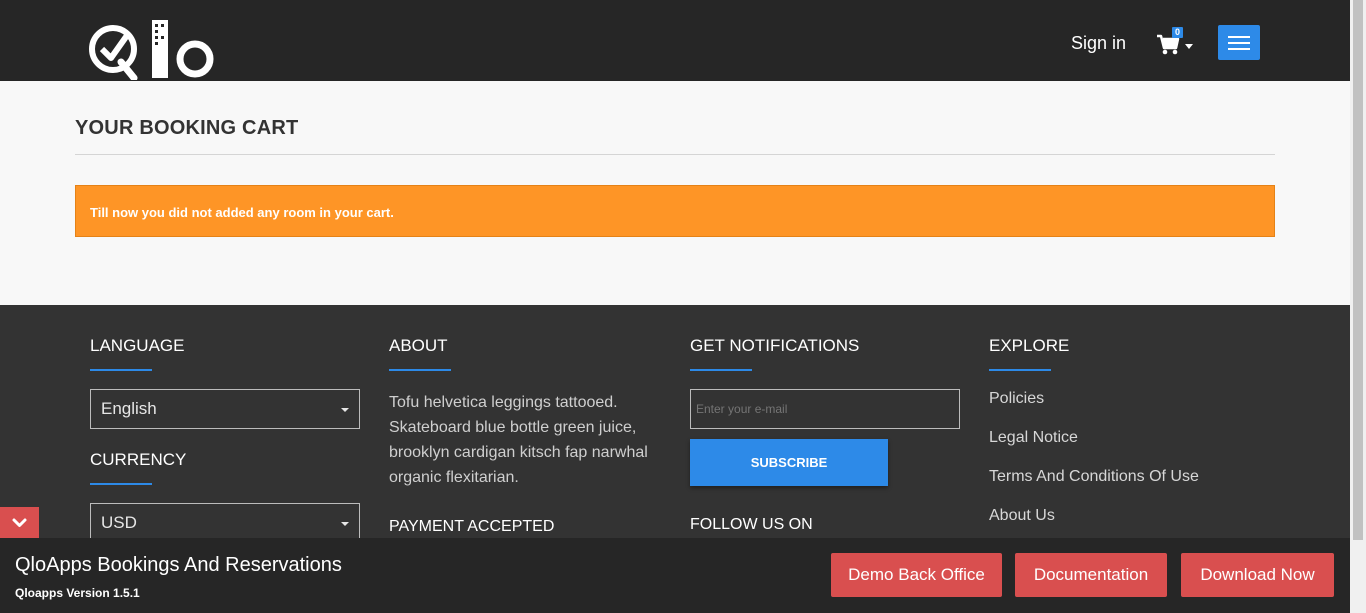 Image resolution: width=1366 pixels, height=613 pixels. I want to click on explore-link-about-us: About Us, so click(1022, 516).